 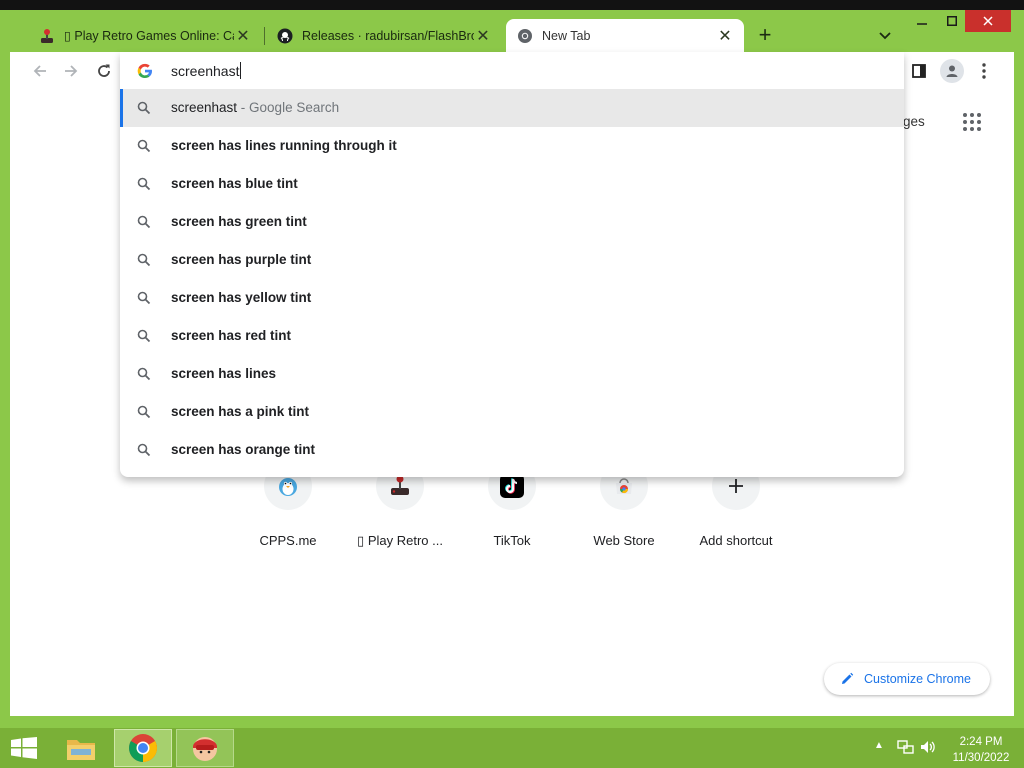 I want to click on tab-title: Releases · radubirsan/FlashBrows, so click(x=388, y=35).